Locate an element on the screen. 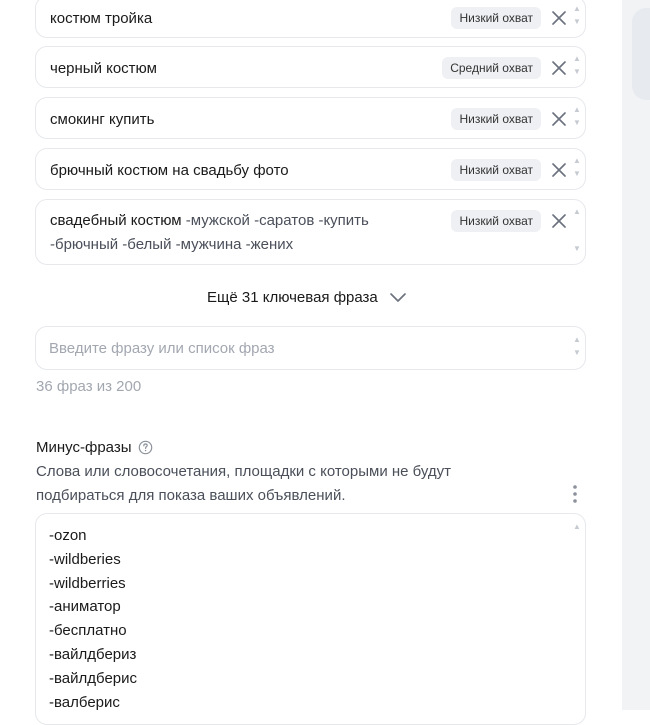 The width and height of the screenshot is (650, 725). phrase-input-box: ▲▼ is located at coordinates (310, 348).